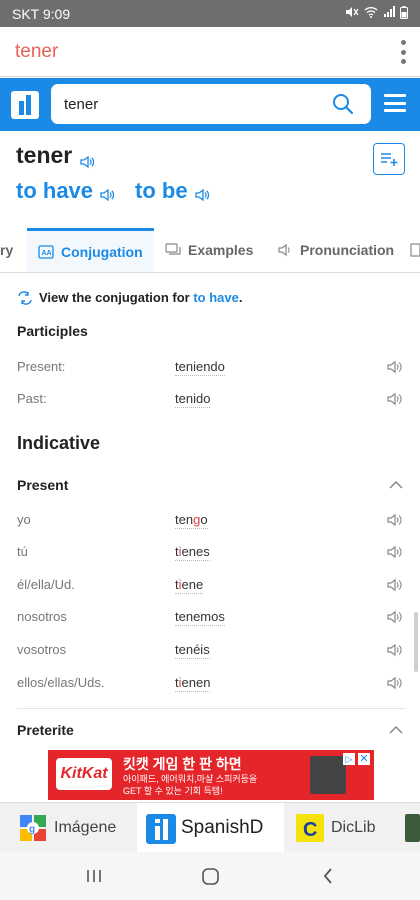 This screenshot has width=420, height=900. I want to click on app-more, so click(412, 828).